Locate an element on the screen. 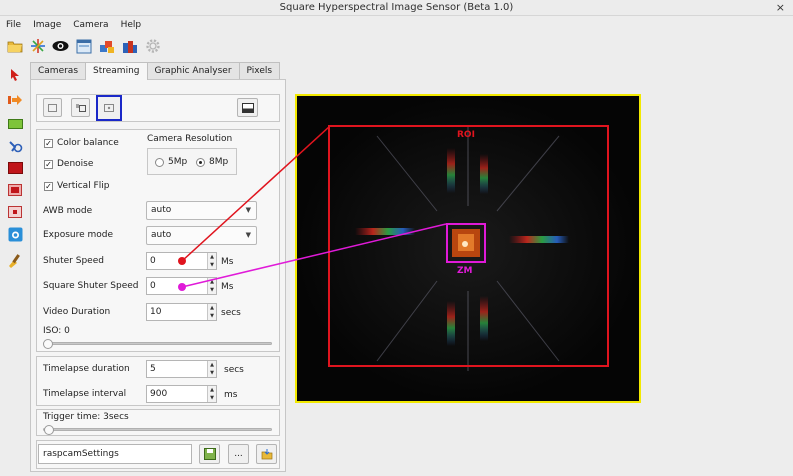 This screenshot has width=793, height=476. square-shutter-marker-dot is located at coordinates (182, 287).